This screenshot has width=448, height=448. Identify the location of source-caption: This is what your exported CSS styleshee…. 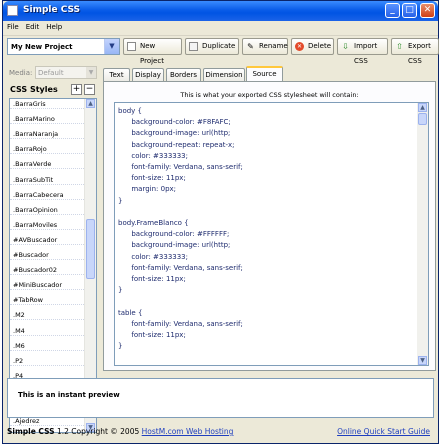
(269, 95).